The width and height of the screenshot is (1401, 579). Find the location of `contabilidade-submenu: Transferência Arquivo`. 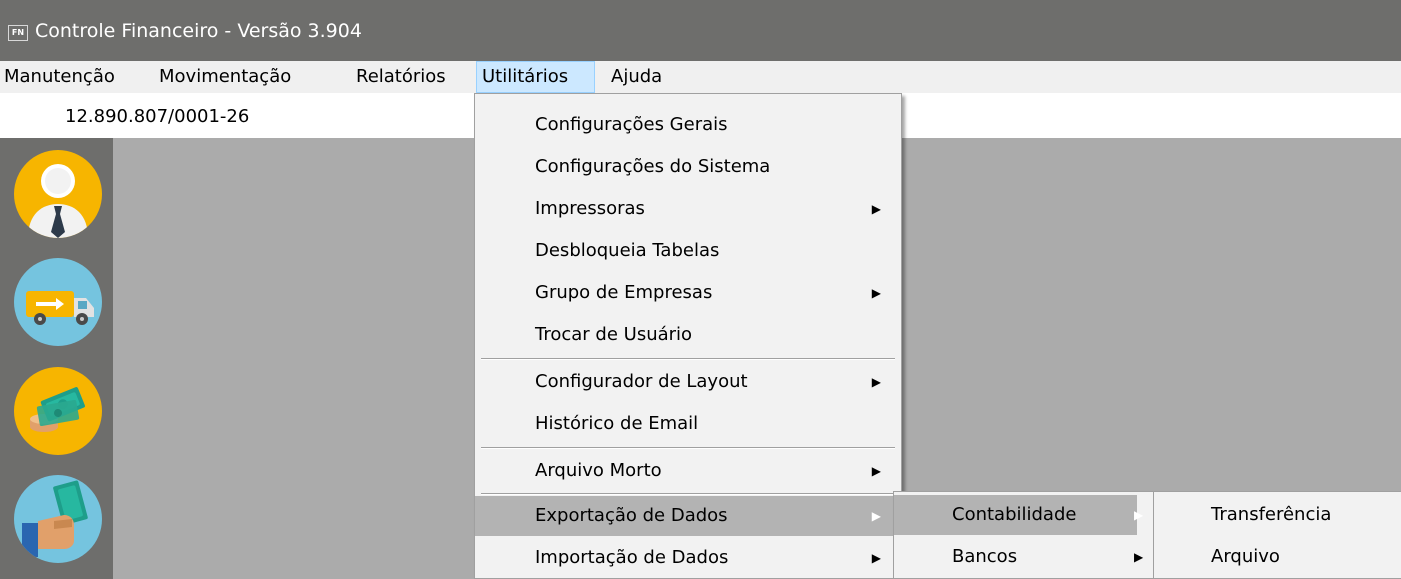

contabilidade-submenu: Transferência Arquivo is located at coordinates (1277, 535).